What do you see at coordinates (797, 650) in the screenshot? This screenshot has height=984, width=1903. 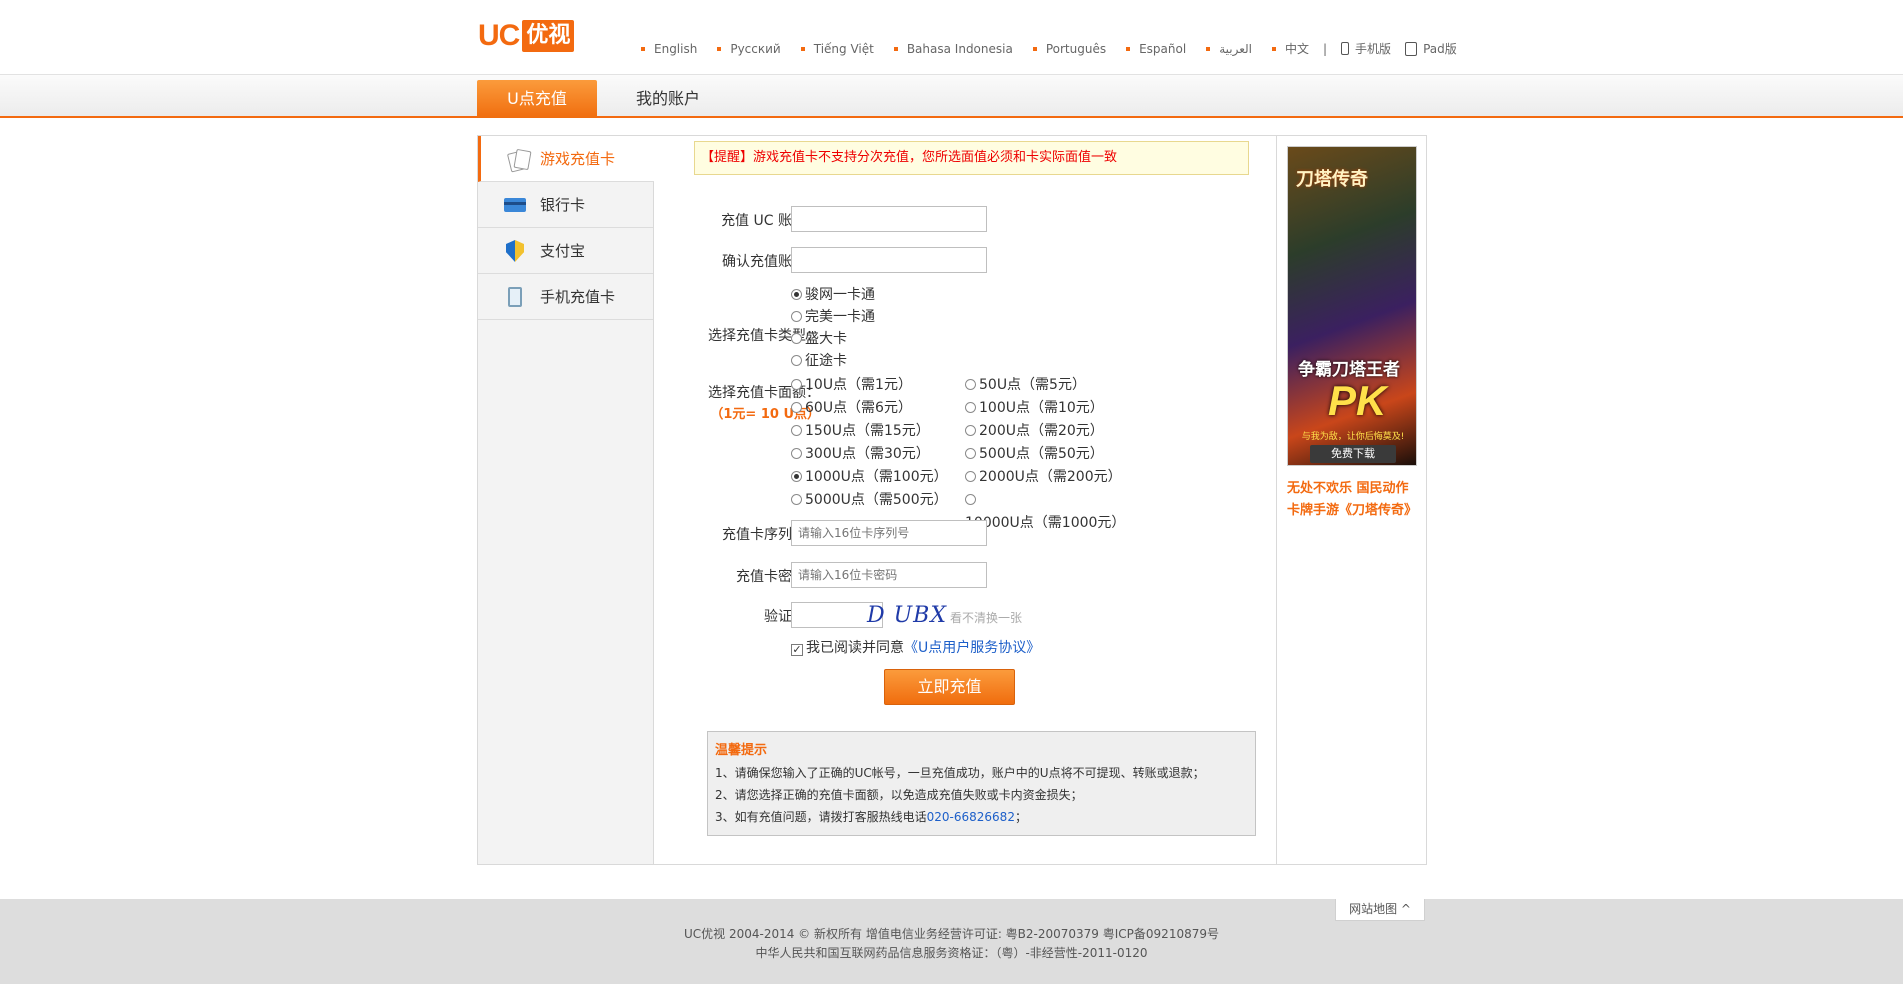 I see `agree-checkbox: ✓` at bounding box center [797, 650].